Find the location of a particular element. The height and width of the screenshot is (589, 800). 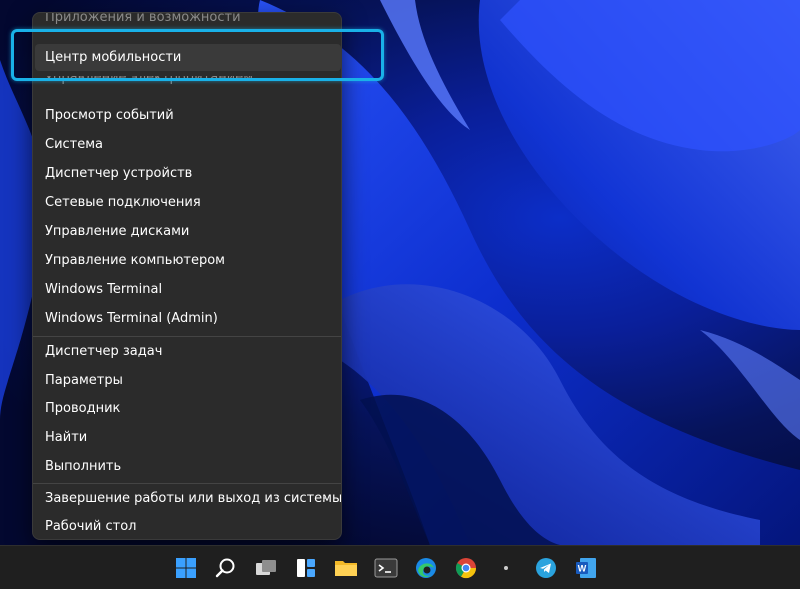

menu-item-device-manager: Диспетчер устройств is located at coordinates (188, 173).